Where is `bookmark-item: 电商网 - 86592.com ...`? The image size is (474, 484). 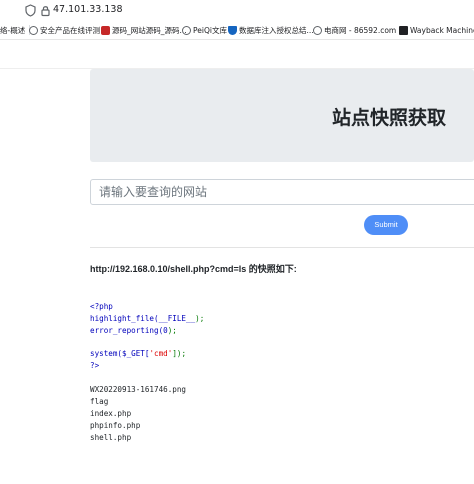
bookmark-item: 电商网 - 86592.com ... is located at coordinates (359, 30).